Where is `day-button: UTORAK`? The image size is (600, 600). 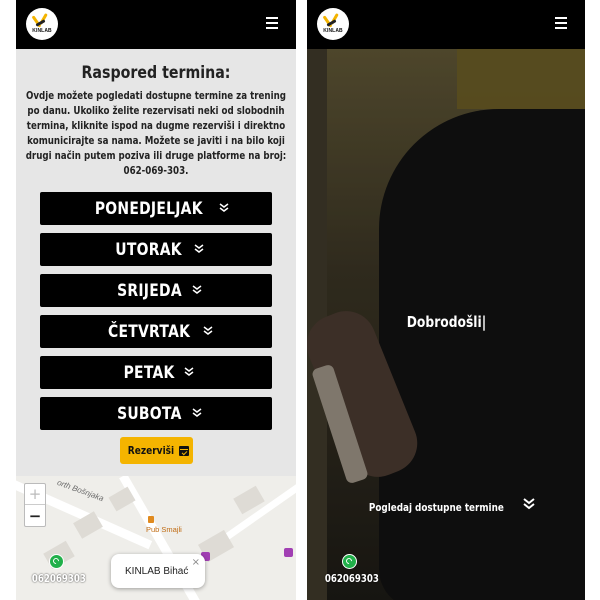 day-button: UTORAK is located at coordinates (156, 249).